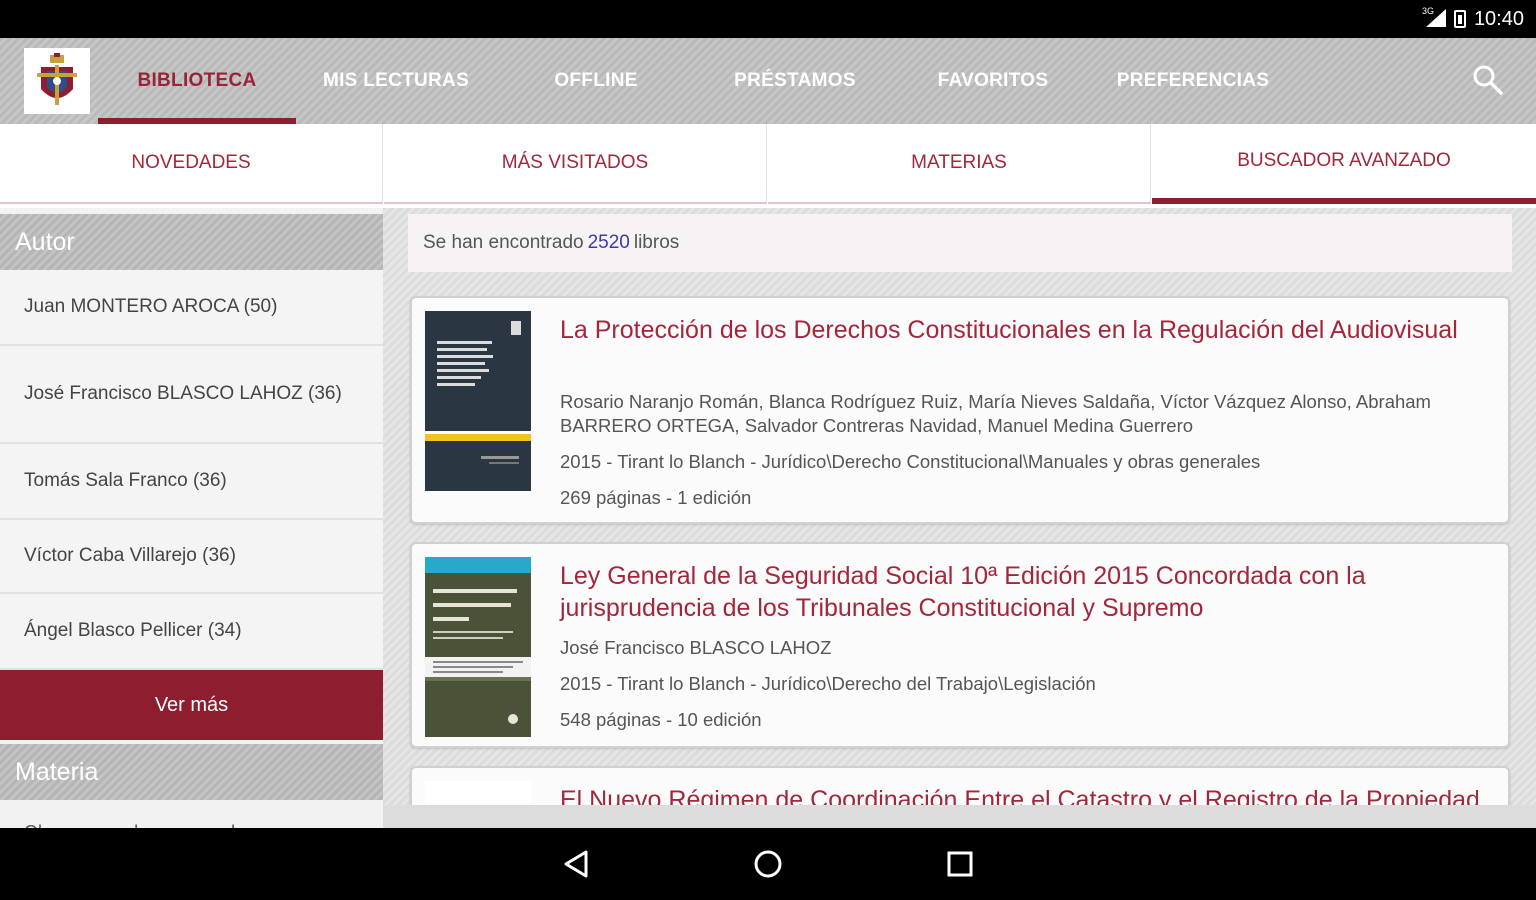 The width and height of the screenshot is (1536, 900). I want to click on autor-filter-item: Ángel Blasco Pellicer (34), so click(191, 632).